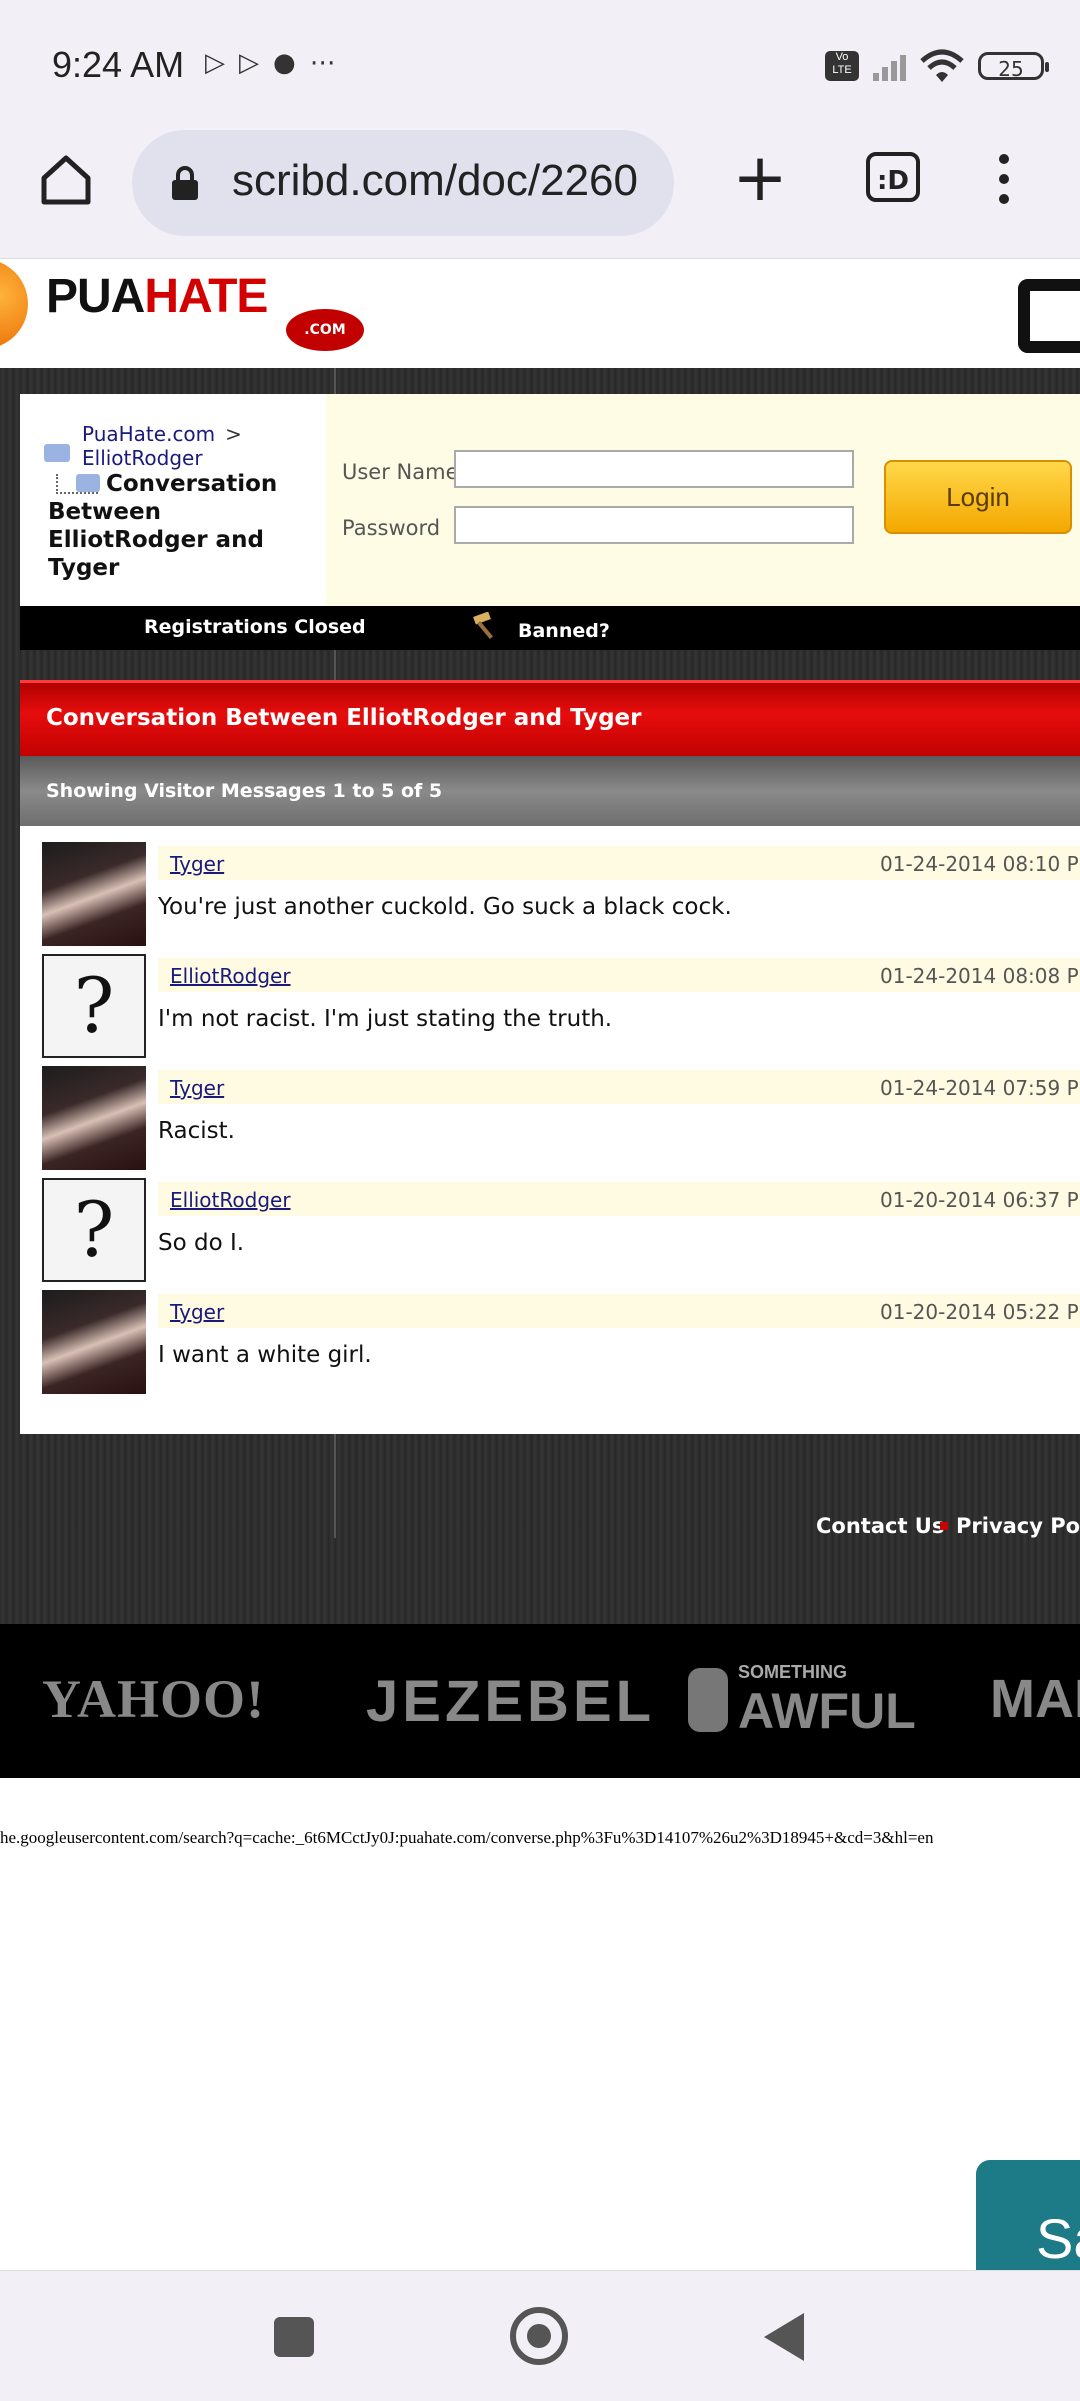 The image size is (1080, 2401). Describe the element at coordinates (201, 1243) in the screenshot. I see `message-text: So do I.` at that location.